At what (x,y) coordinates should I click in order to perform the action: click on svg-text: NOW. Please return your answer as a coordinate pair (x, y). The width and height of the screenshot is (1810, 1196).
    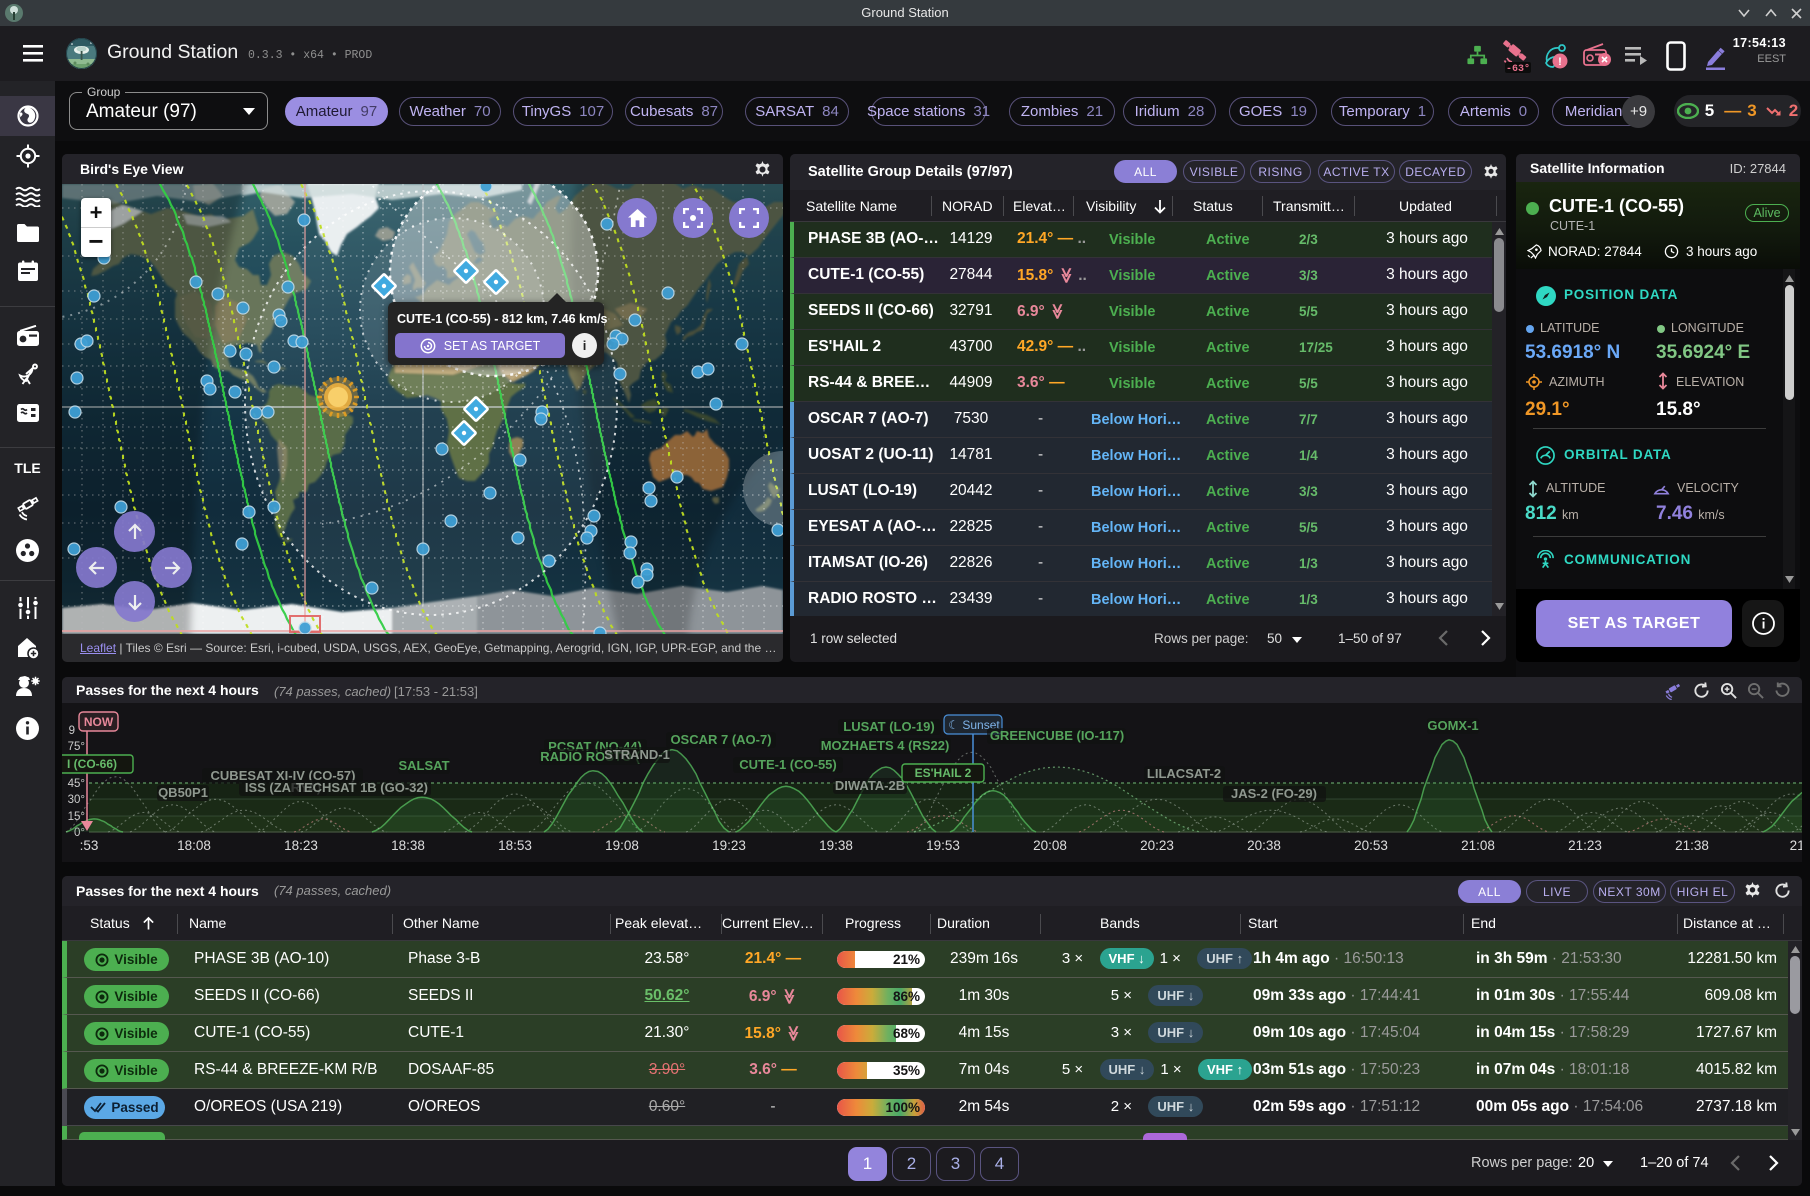
    Looking at the image, I should click on (99, 722).